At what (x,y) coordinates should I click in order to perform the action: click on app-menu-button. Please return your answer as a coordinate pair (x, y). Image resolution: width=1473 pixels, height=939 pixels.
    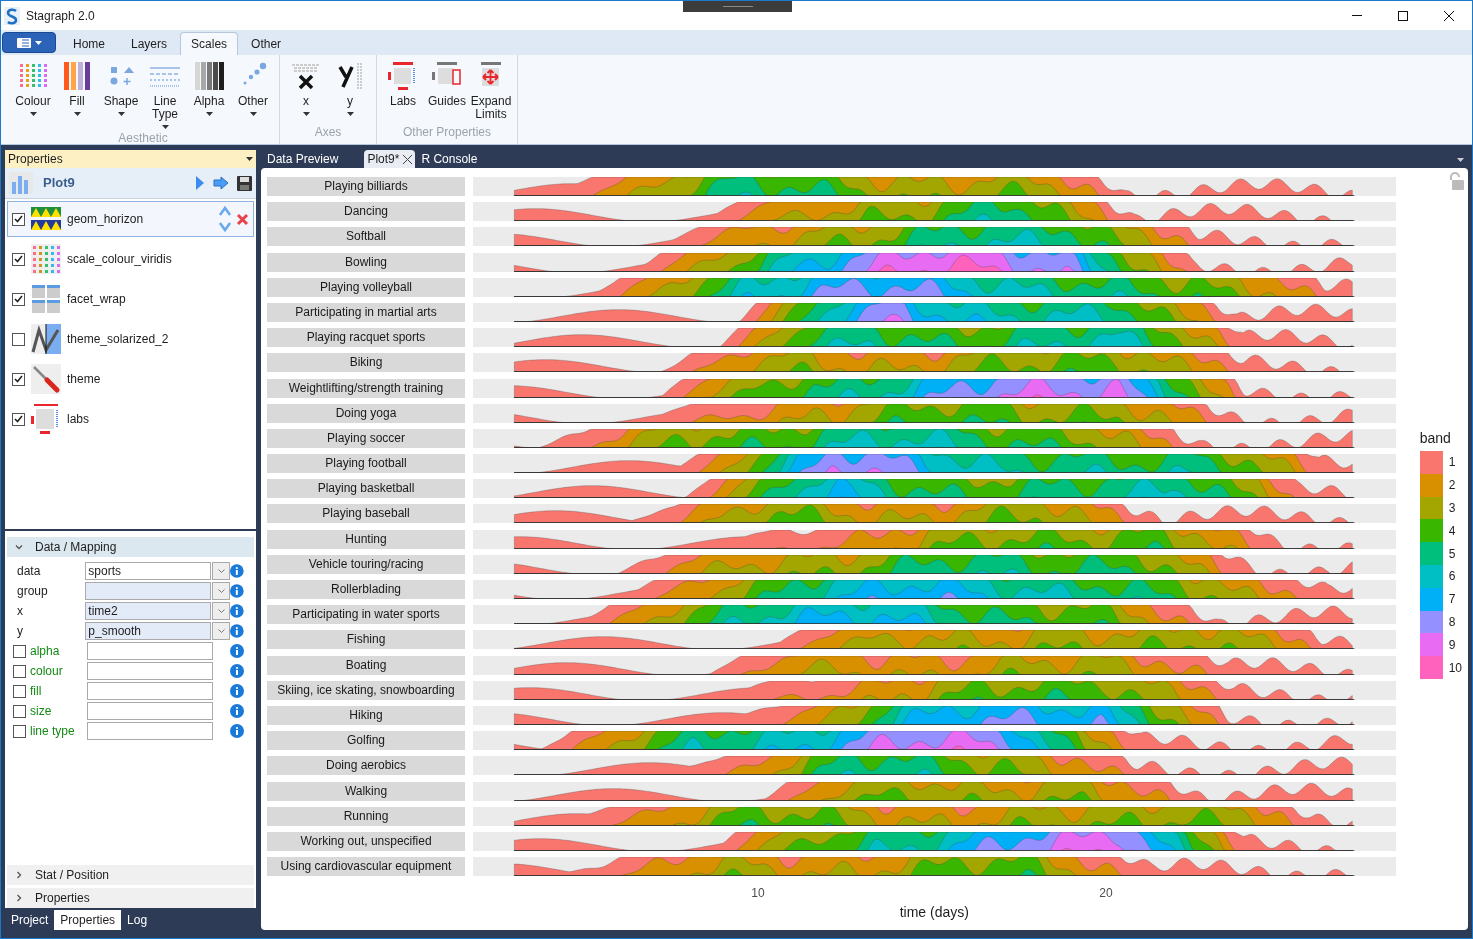
    Looking at the image, I should click on (29, 42).